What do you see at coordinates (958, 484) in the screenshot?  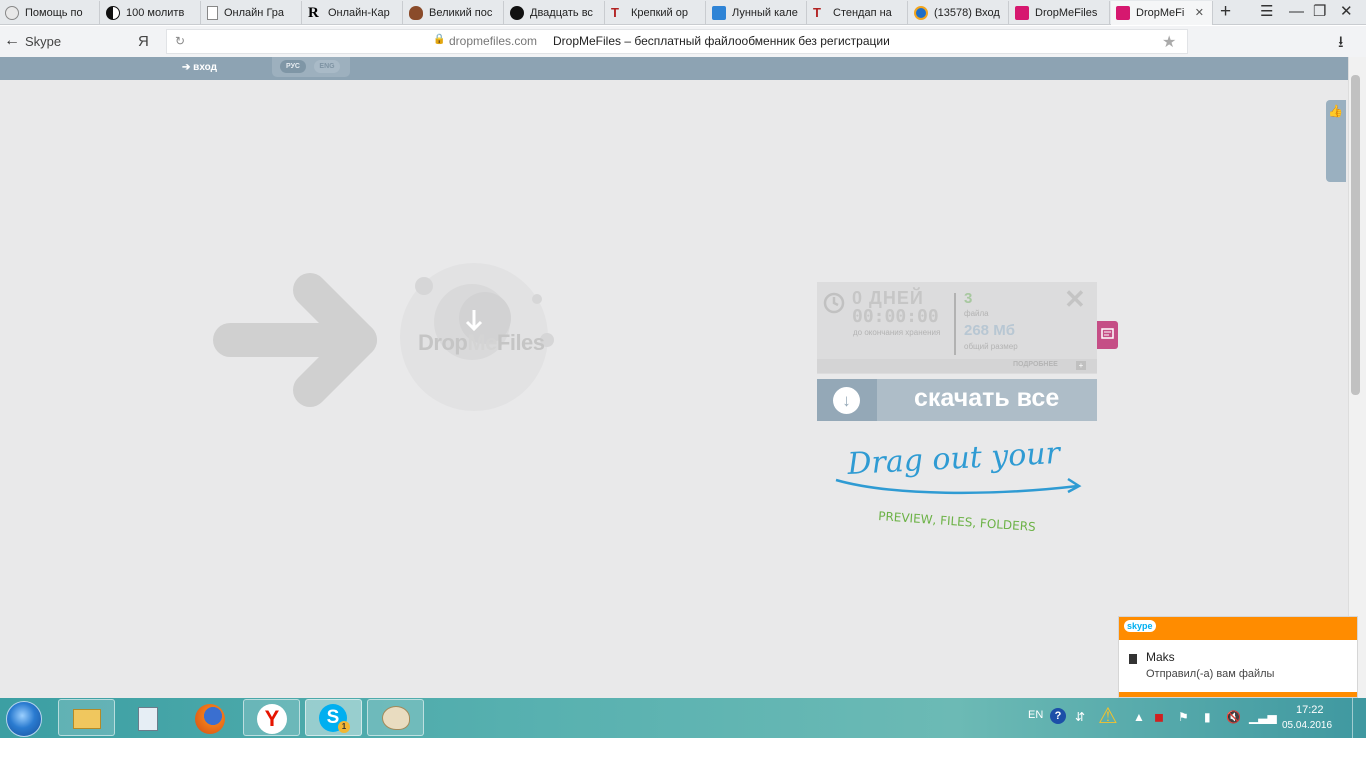 I see `drag-out-hint: Drag out your PREVIEW, FILES, FOLDERS` at bounding box center [958, 484].